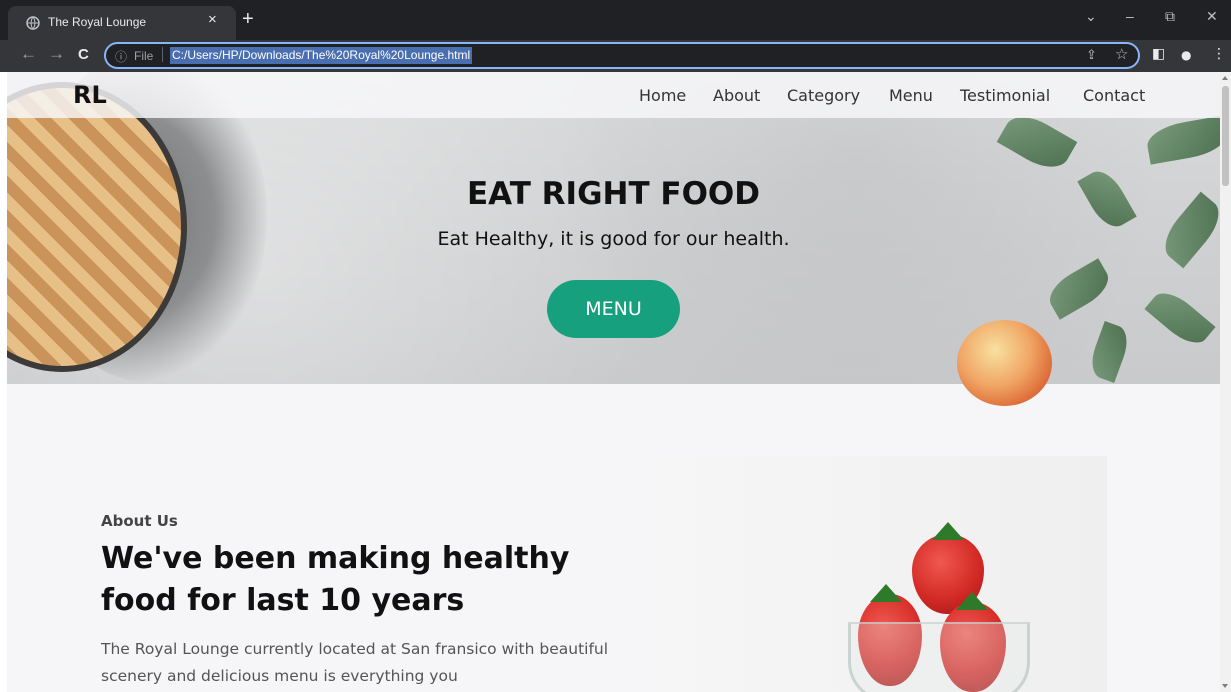  What do you see at coordinates (1121, 54) in the screenshot?
I see `bookmark-star-icon: ☆` at bounding box center [1121, 54].